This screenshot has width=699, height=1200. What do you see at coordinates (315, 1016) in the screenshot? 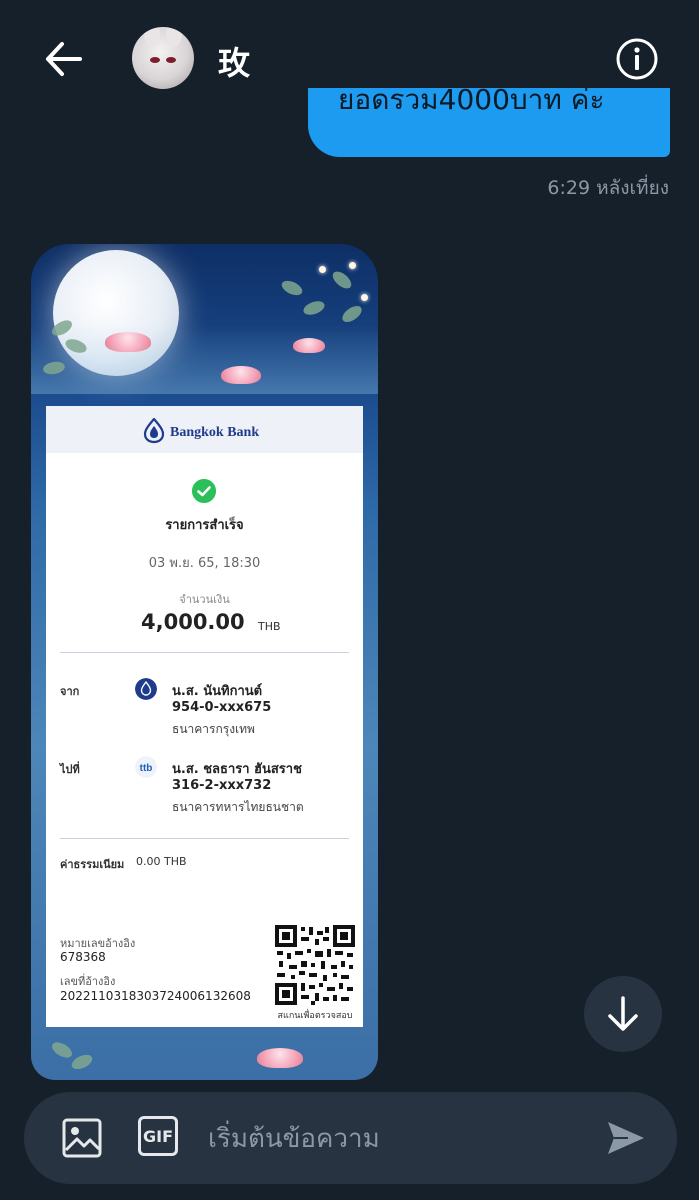
I see `qr-caption: สแกนเพื่อตรวจสอบ` at bounding box center [315, 1016].